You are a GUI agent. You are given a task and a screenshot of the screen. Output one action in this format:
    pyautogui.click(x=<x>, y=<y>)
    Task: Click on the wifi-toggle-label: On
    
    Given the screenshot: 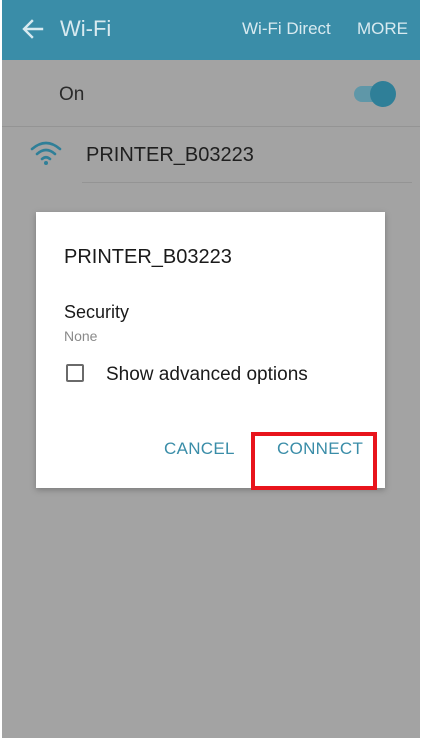 What is the action you would take?
    pyautogui.click(x=72, y=94)
    